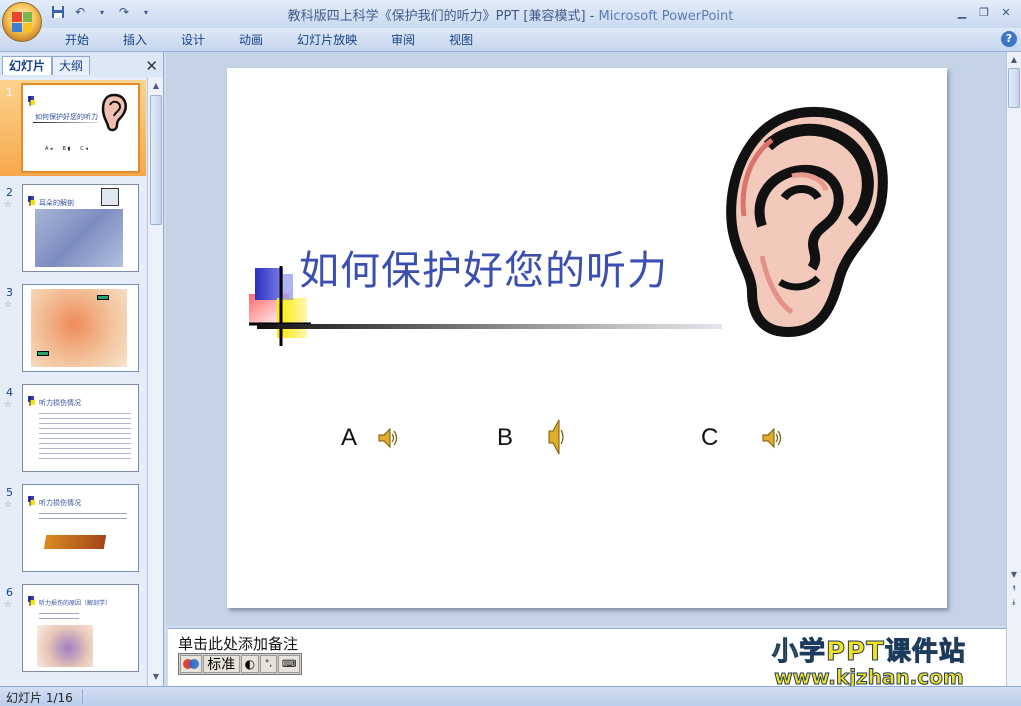 The width and height of the screenshot is (1021, 706). I want to click on notes-placeholder: 单击此处添加备注, so click(238, 643).